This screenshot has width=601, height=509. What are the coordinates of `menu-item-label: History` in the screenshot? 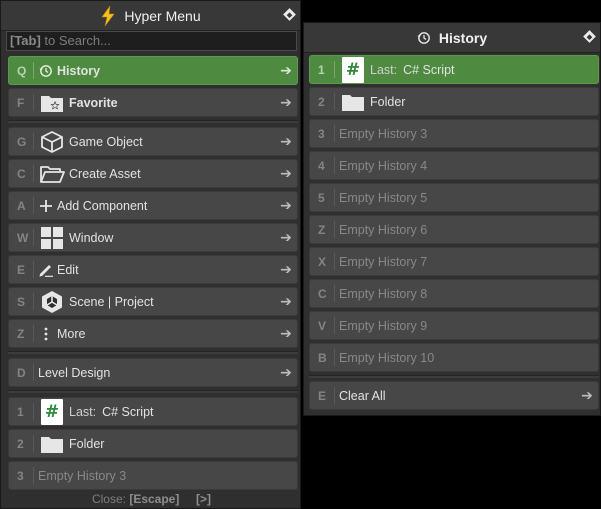 It's located at (79, 70).